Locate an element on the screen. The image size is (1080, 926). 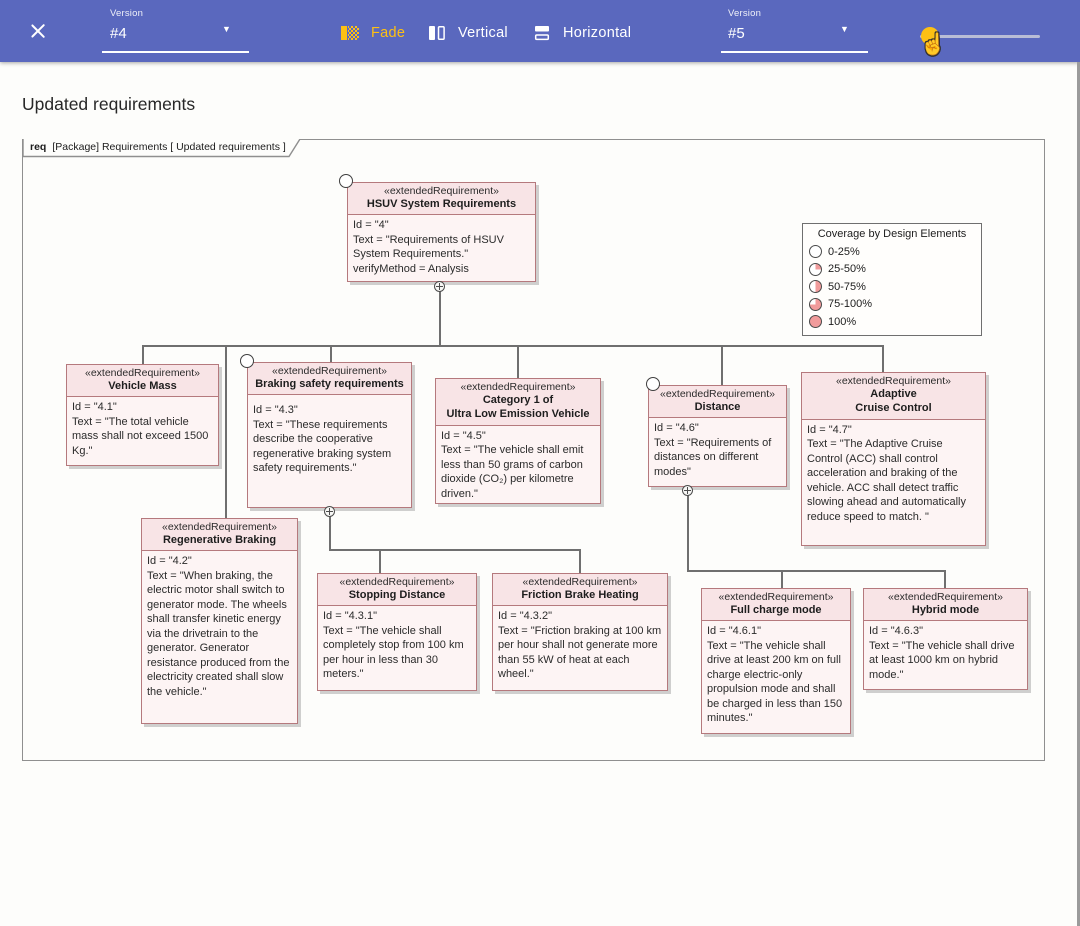
attr-line: Id = "4.7" is located at coordinates (829, 429).